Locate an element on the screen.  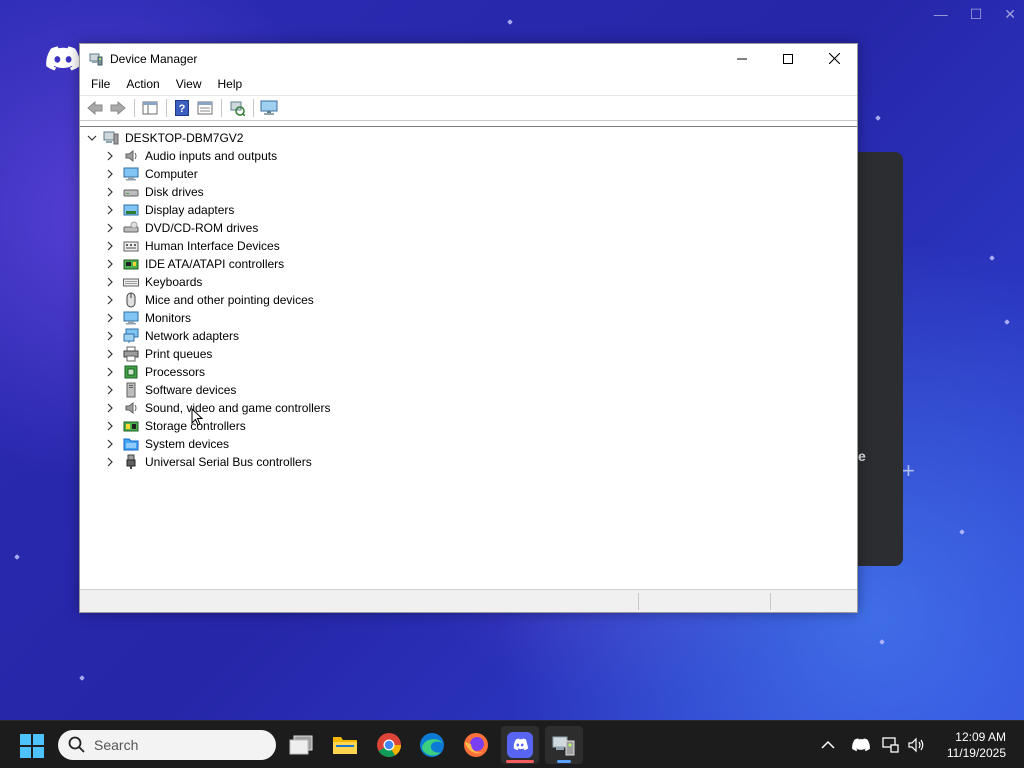
mouse-cursor-icon is located at coordinates (197, 417).